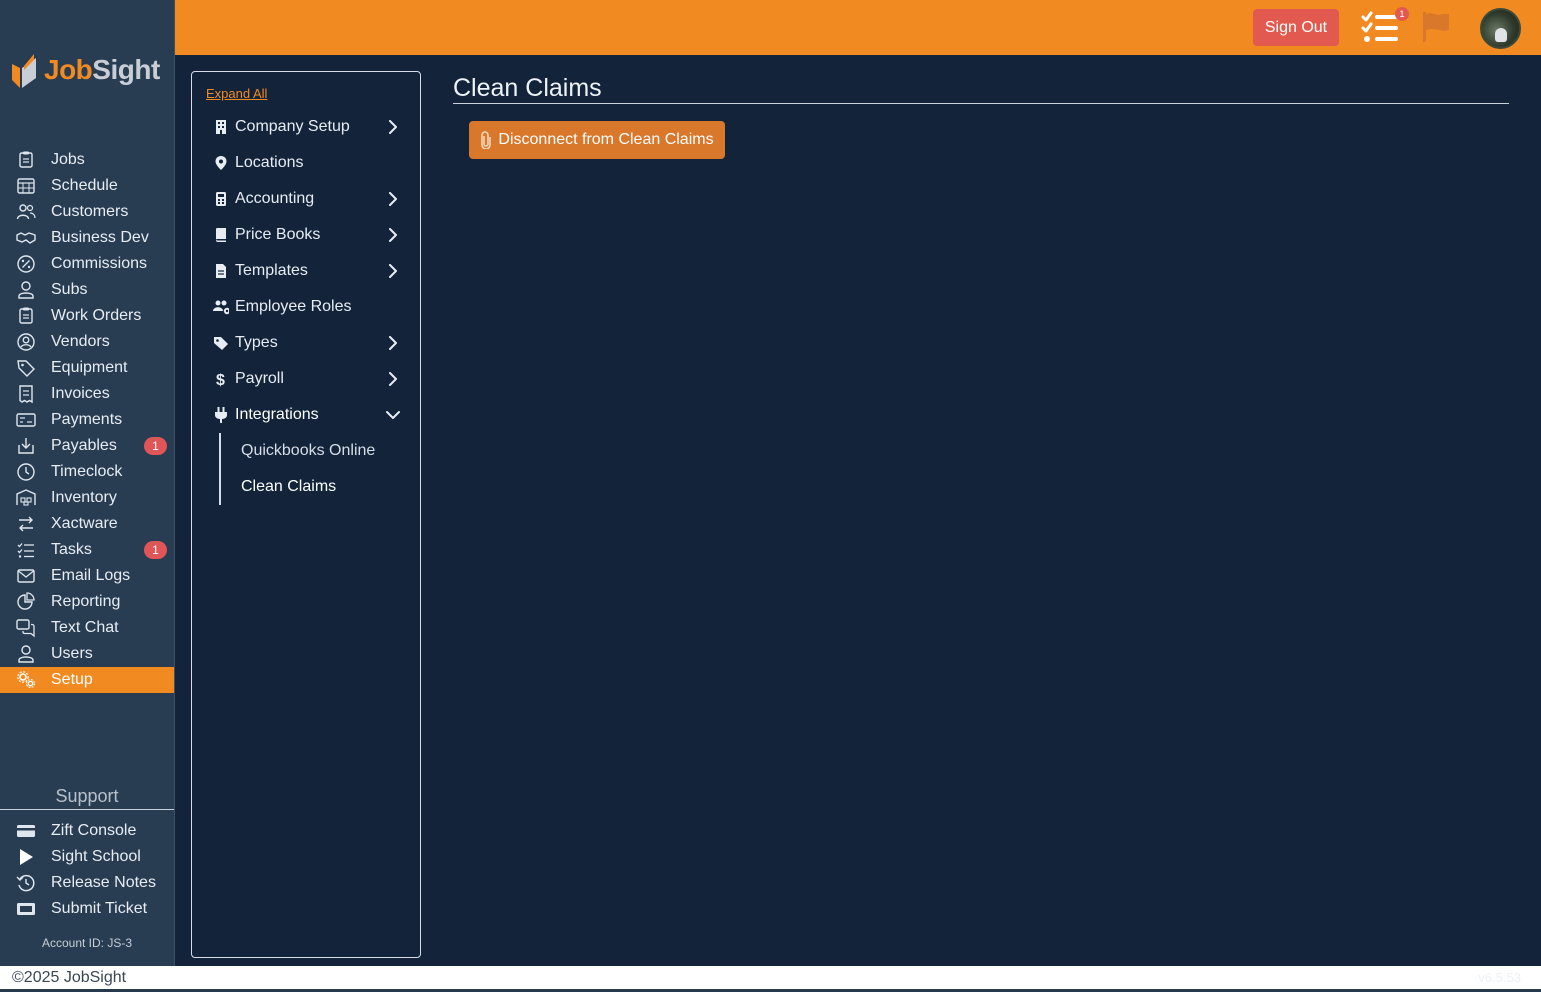  I want to click on plug-icon-svg, so click(221, 415).